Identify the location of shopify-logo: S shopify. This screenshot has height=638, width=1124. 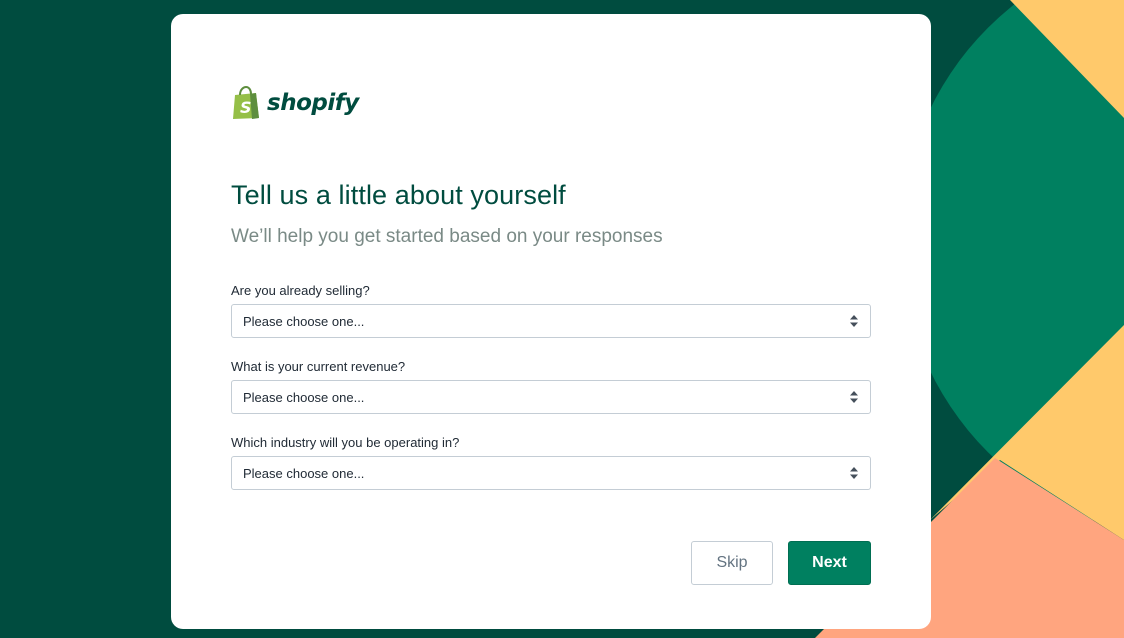
(295, 103).